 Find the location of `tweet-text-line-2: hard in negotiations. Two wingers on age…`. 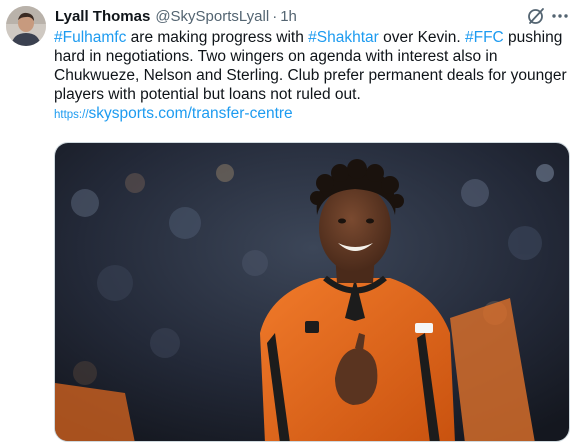

tweet-text-line-2: hard in negotiations. Two wingers on age… is located at coordinates (276, 56).